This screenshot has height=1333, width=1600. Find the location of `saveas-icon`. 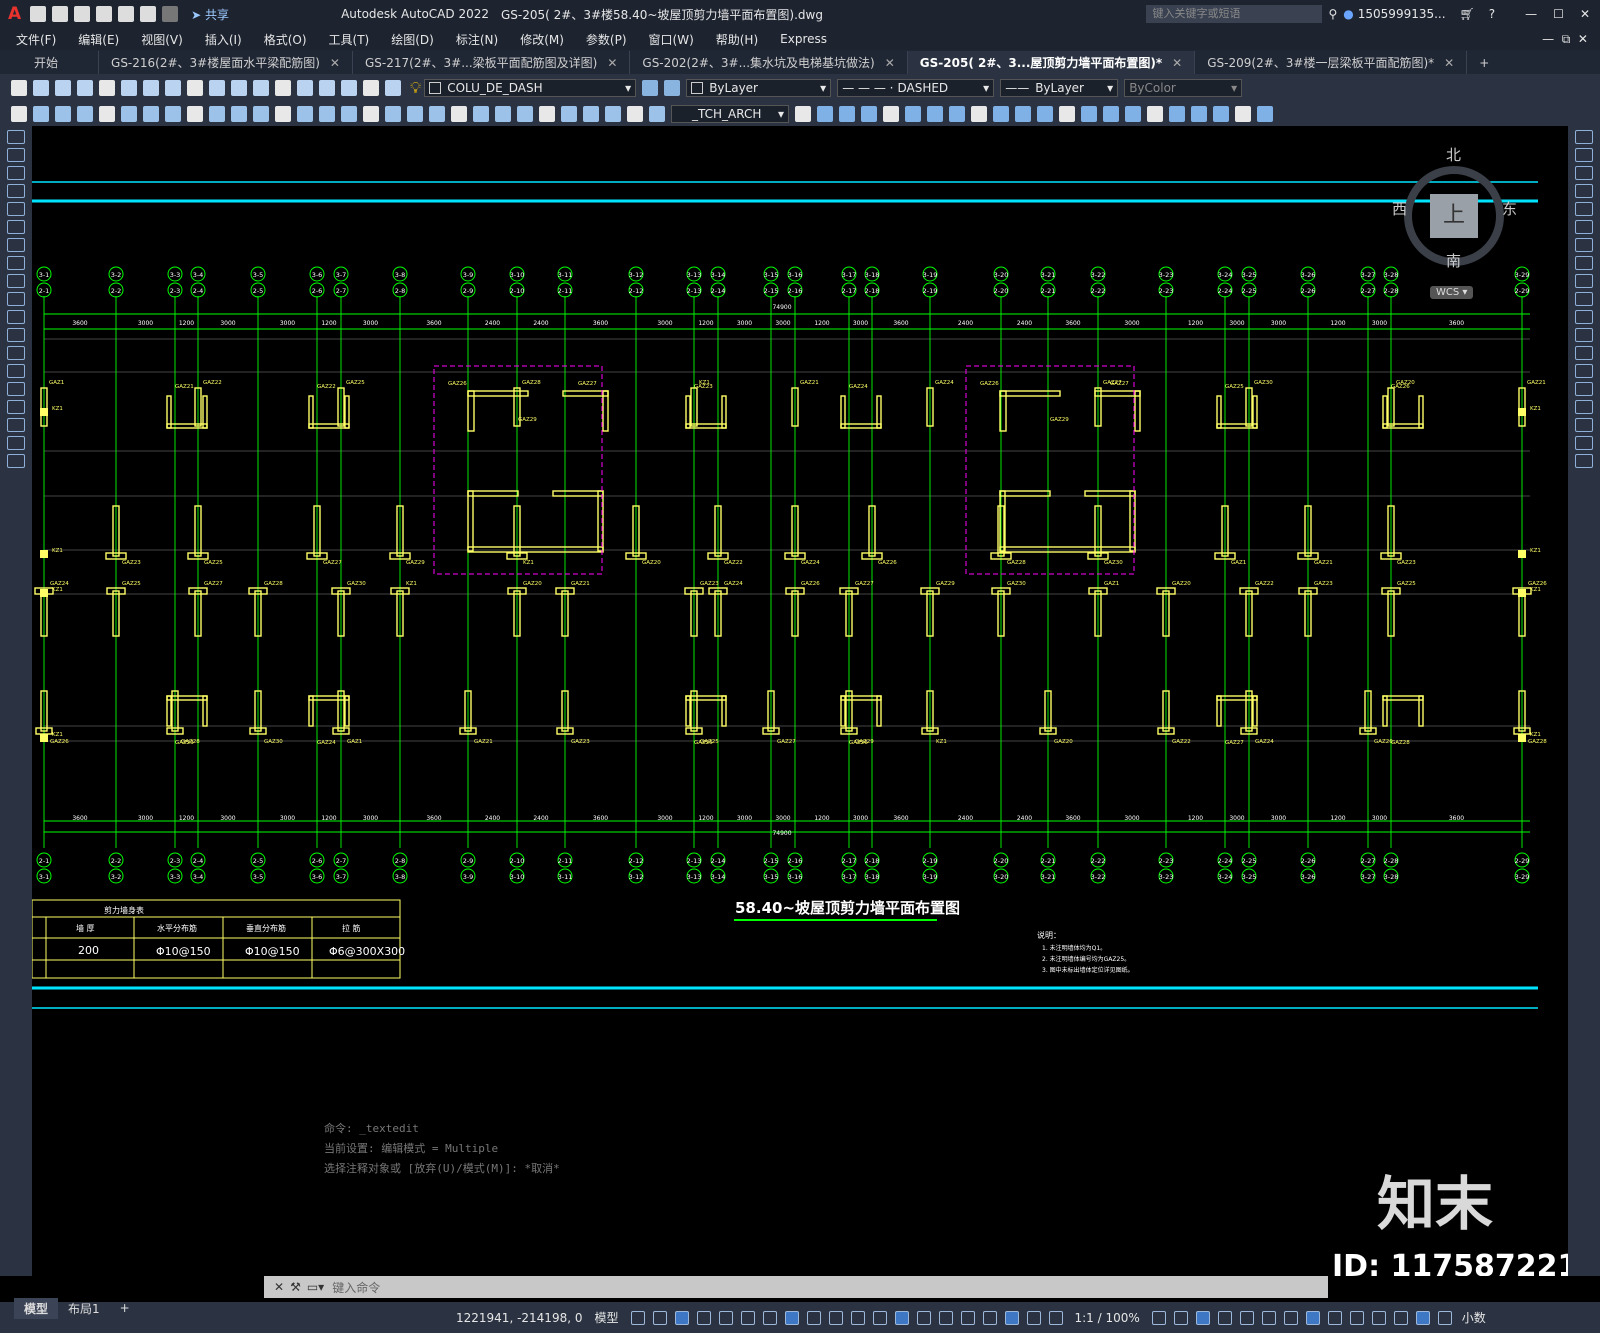

saveas-icon is located at coordinates (104, 14).